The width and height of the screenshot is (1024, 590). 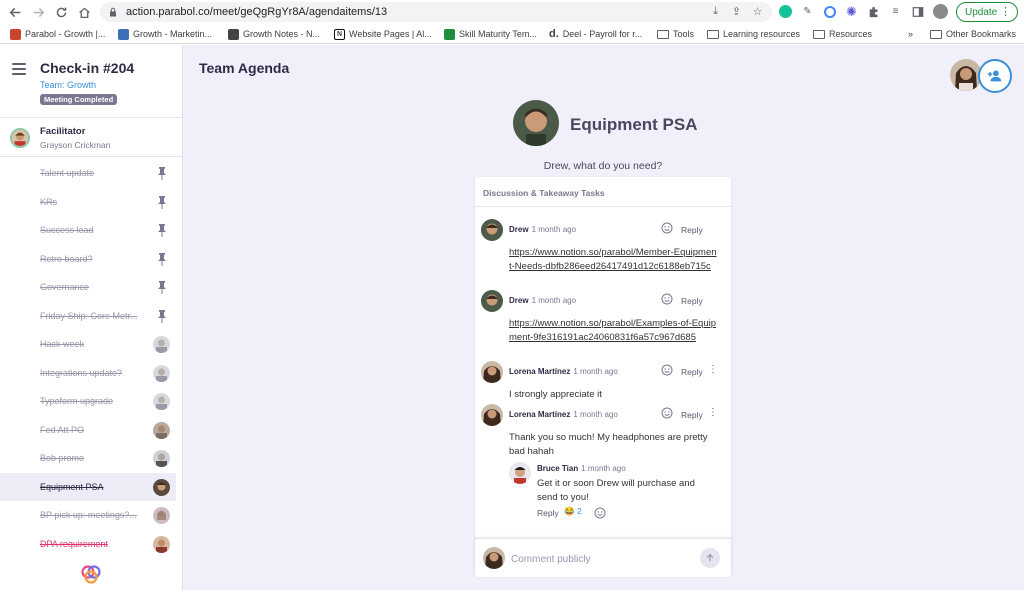 What do you see at coordinates (449, 34) in the screenshot?
I see `sheets-favicon-icon` at bounding box center [449, 34].